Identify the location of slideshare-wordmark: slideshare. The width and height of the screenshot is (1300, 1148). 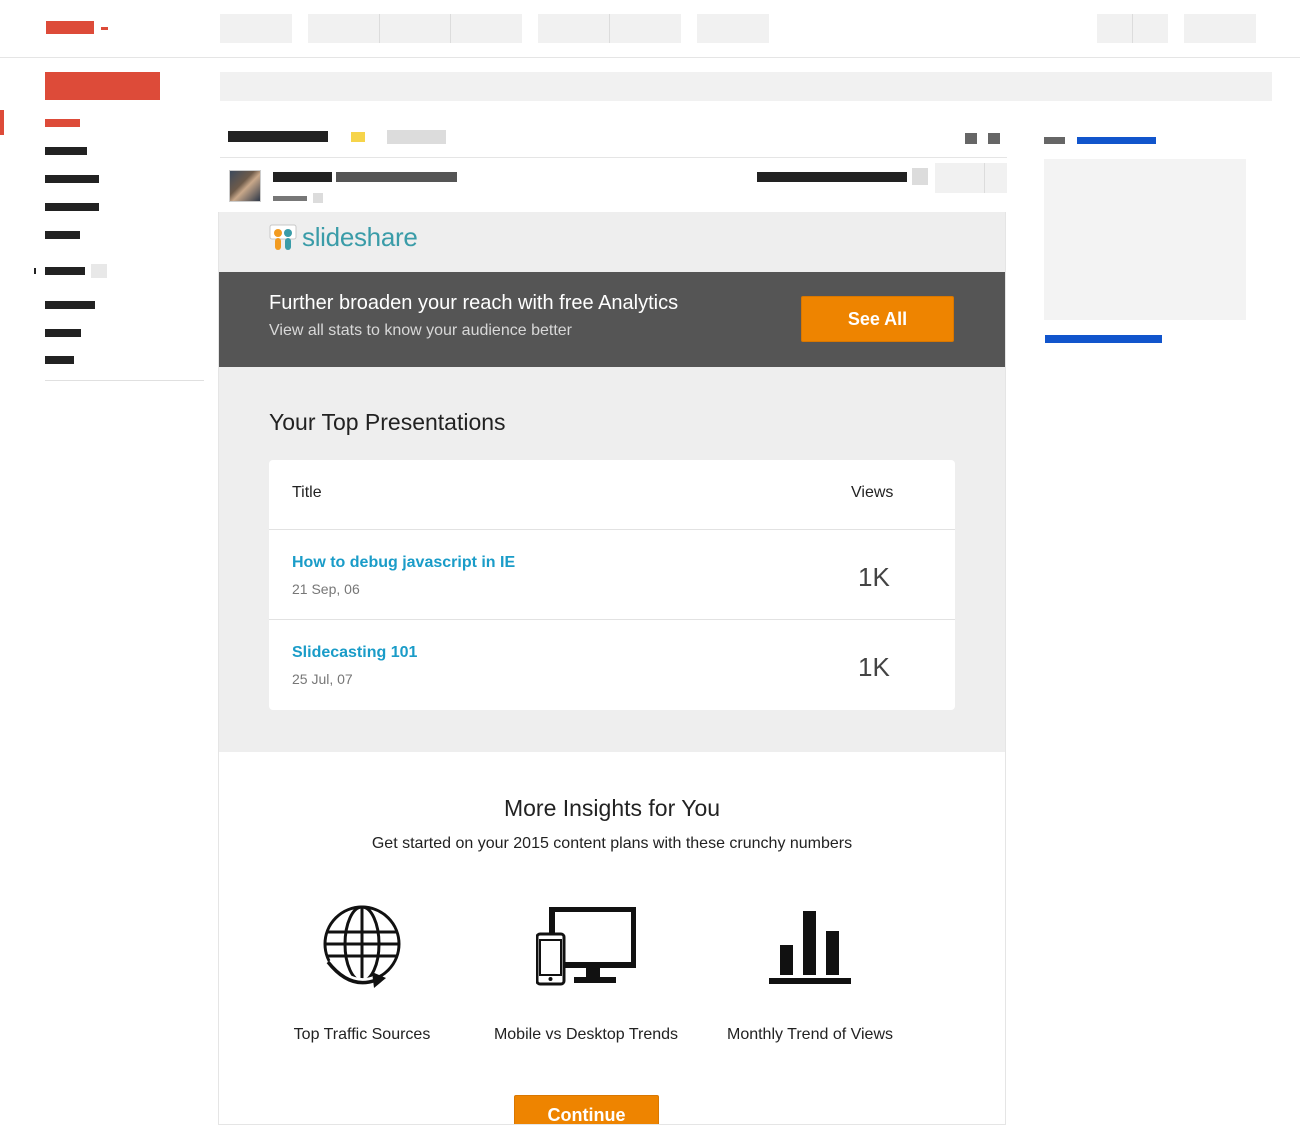
(360, 237).